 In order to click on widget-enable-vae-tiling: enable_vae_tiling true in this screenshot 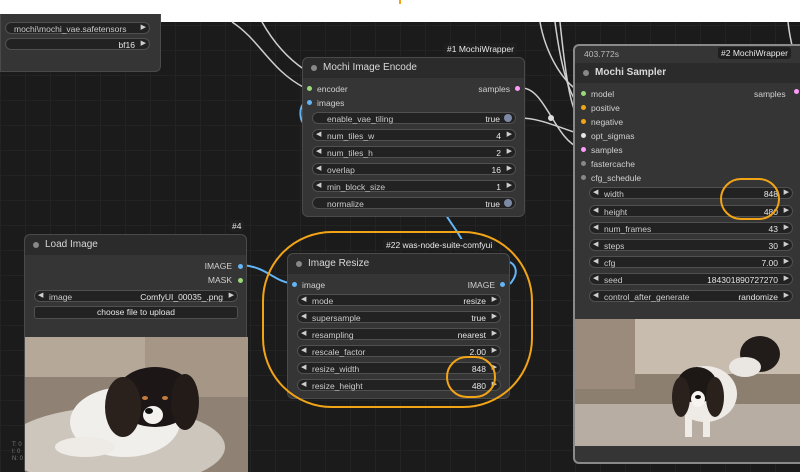, I will do `click(414, 118)`.